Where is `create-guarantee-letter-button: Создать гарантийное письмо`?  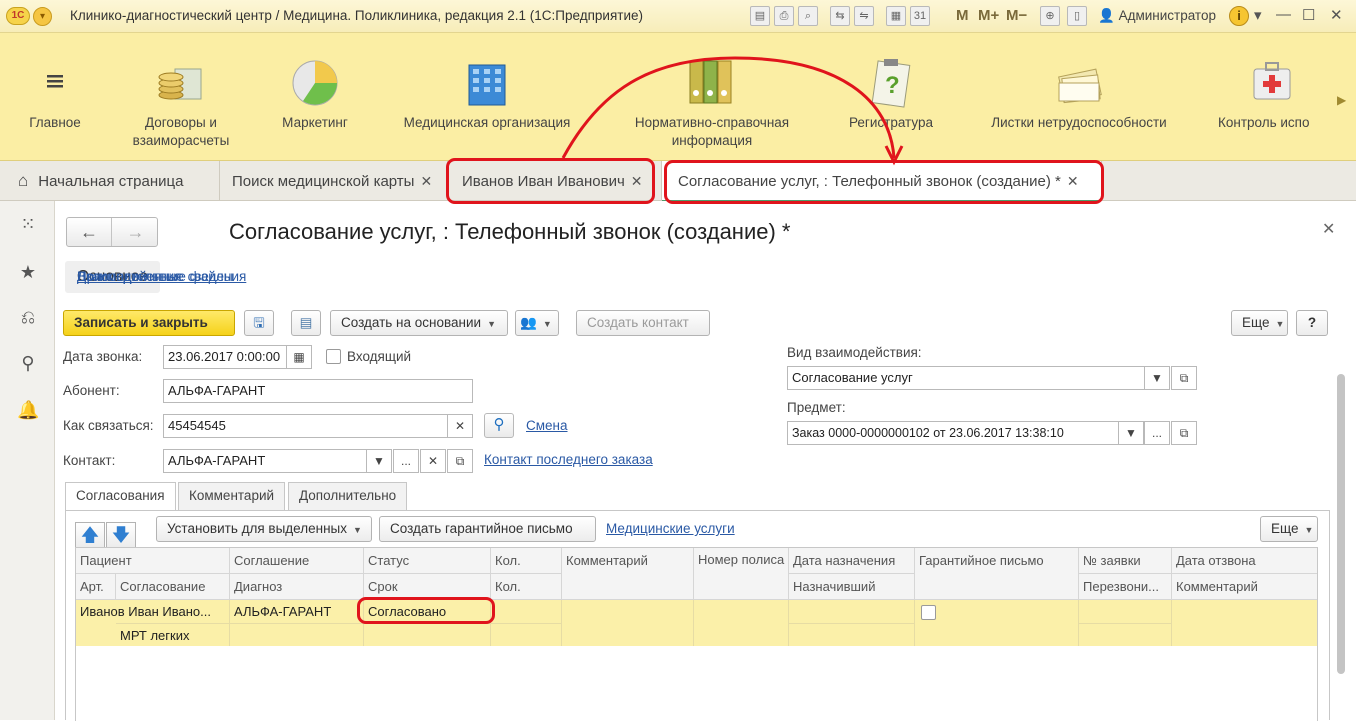 create-guarantee-letter-button: Создать гарантийное письмо is located at coordinates (487, 529).